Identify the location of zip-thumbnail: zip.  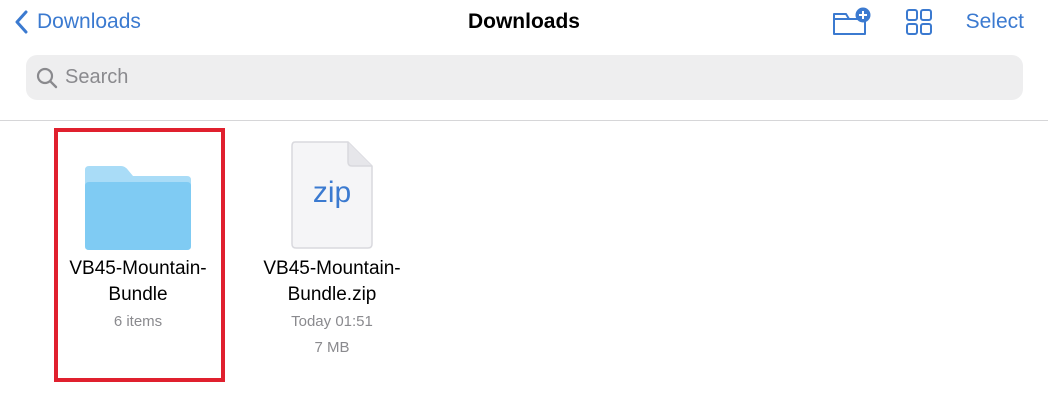
(332, 190).